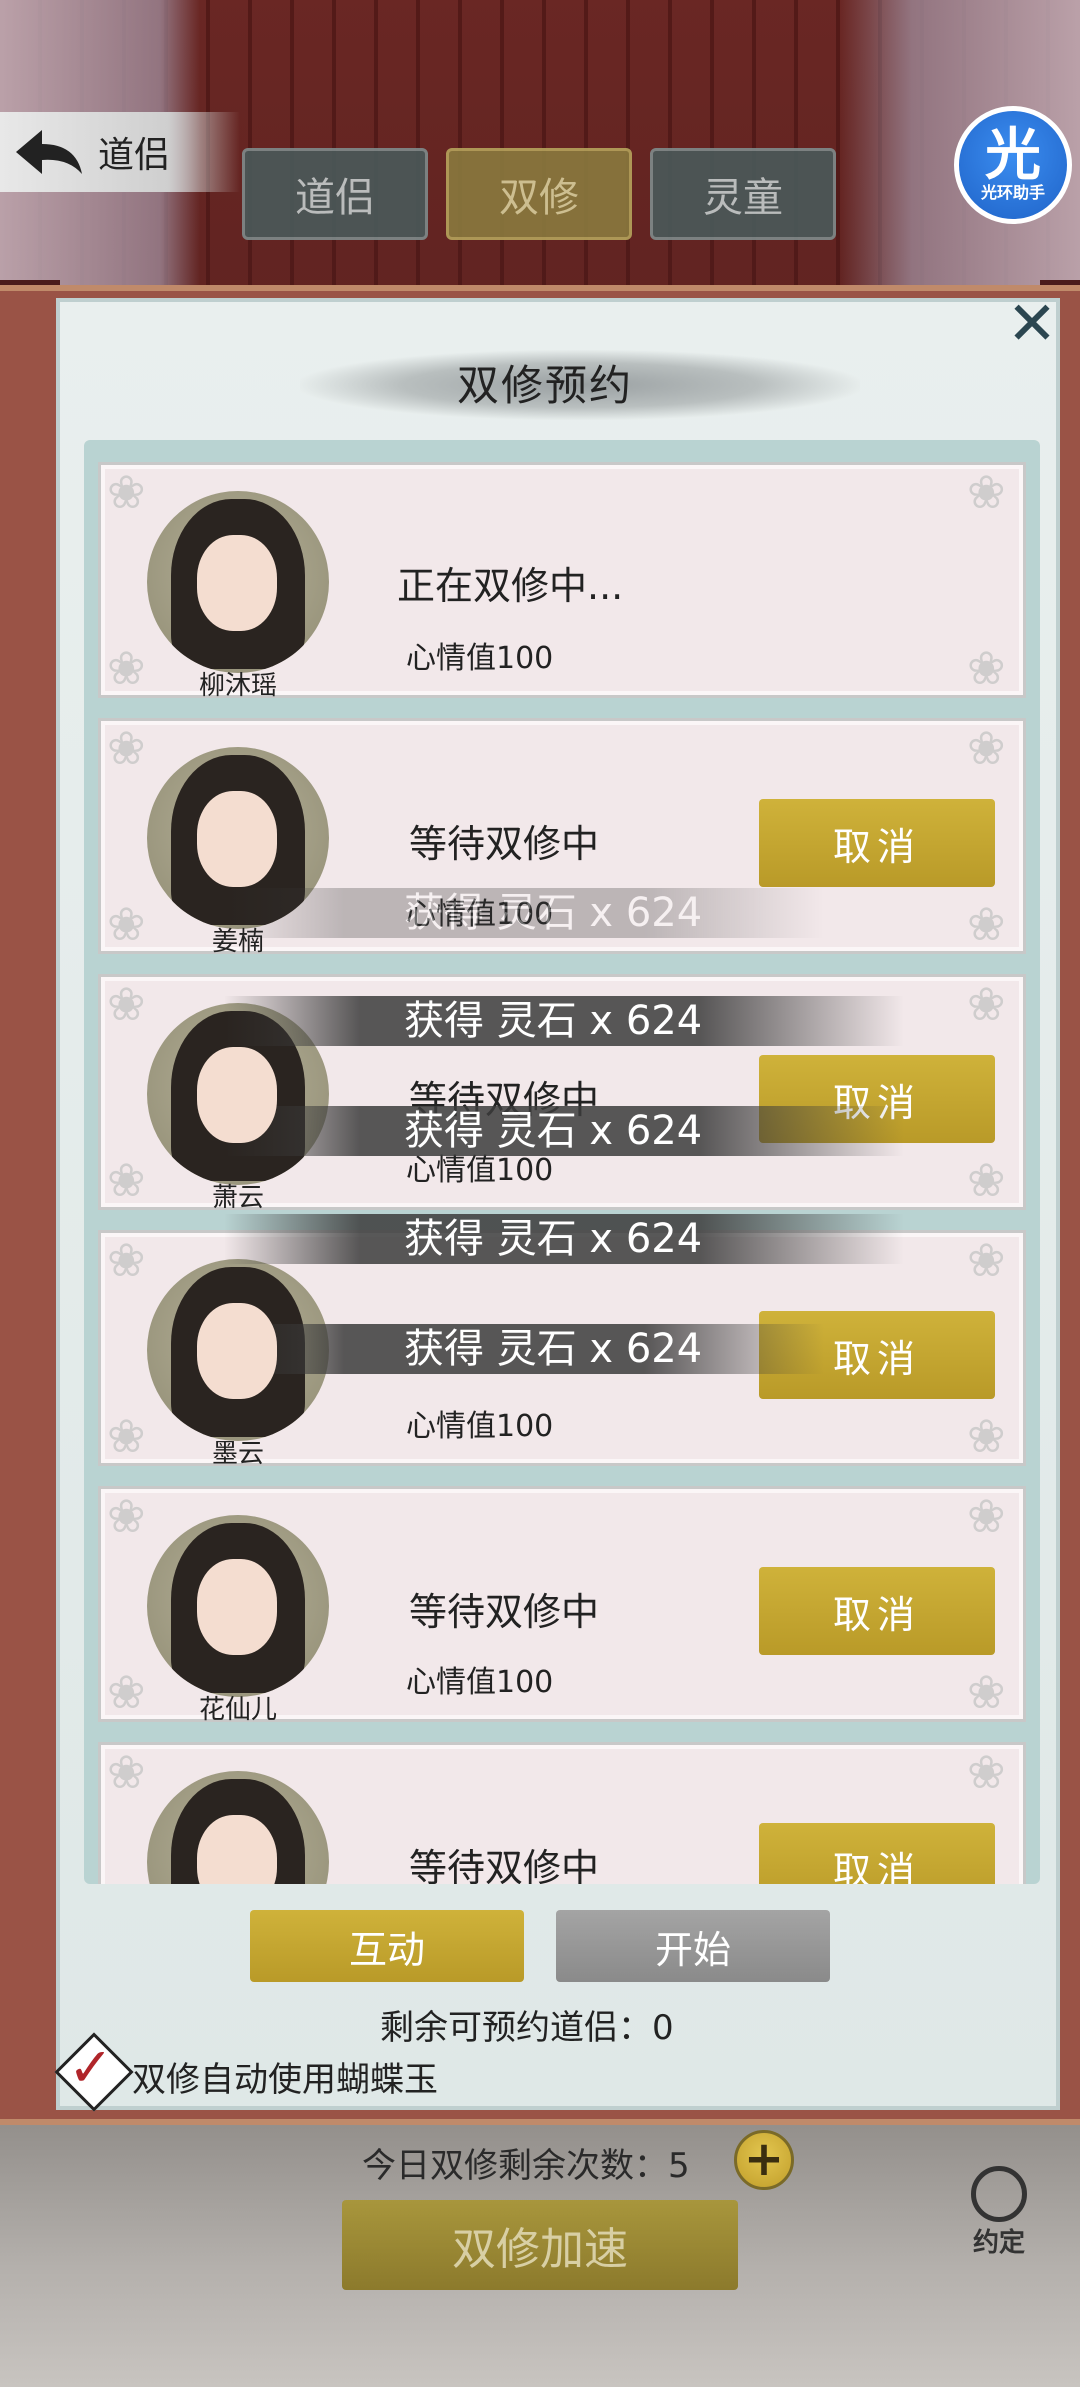 This screenshot has width=1080, height=2387. What do you see at coordinates (764, 2160) in the screenshot?
I see `add-count-button: +` at bounding box center [764, 2160].